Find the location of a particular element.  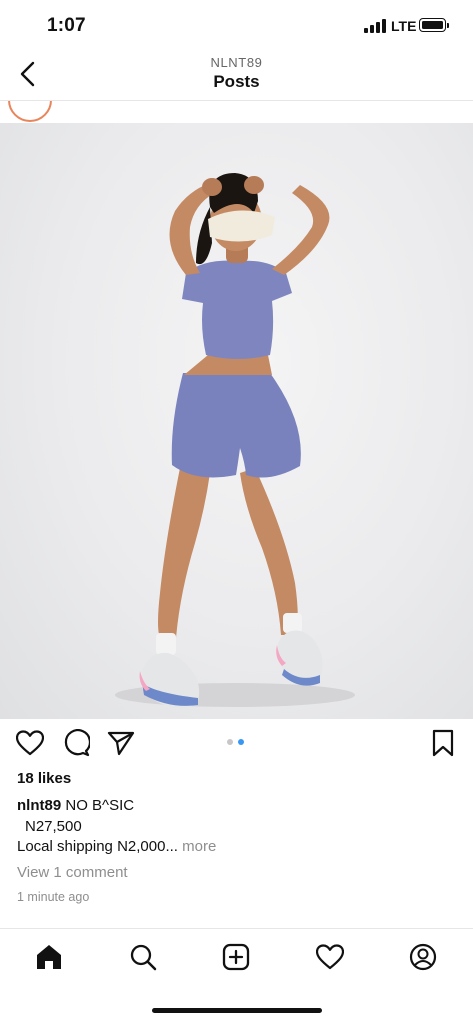

comment-button is located at coordinates (76, 743).